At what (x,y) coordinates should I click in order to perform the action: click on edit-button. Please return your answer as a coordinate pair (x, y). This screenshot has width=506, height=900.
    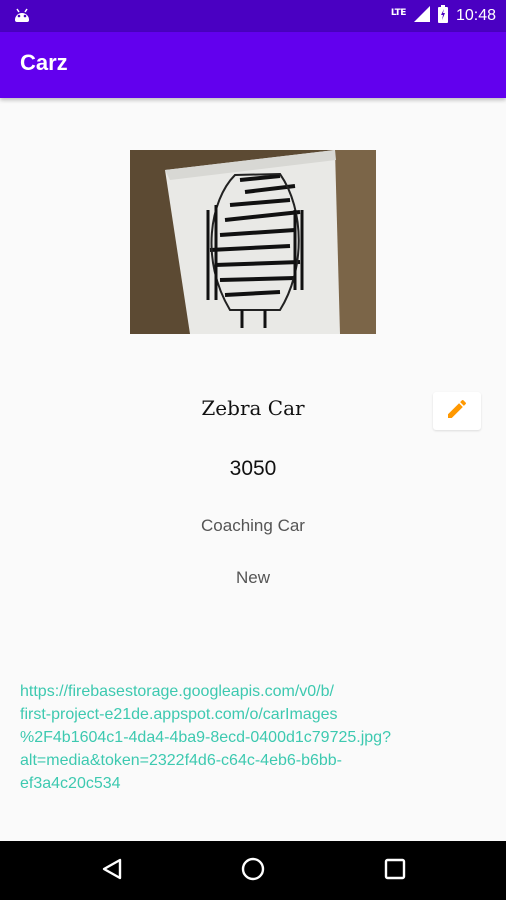
    Looking at the image, I should click on (457, 411).